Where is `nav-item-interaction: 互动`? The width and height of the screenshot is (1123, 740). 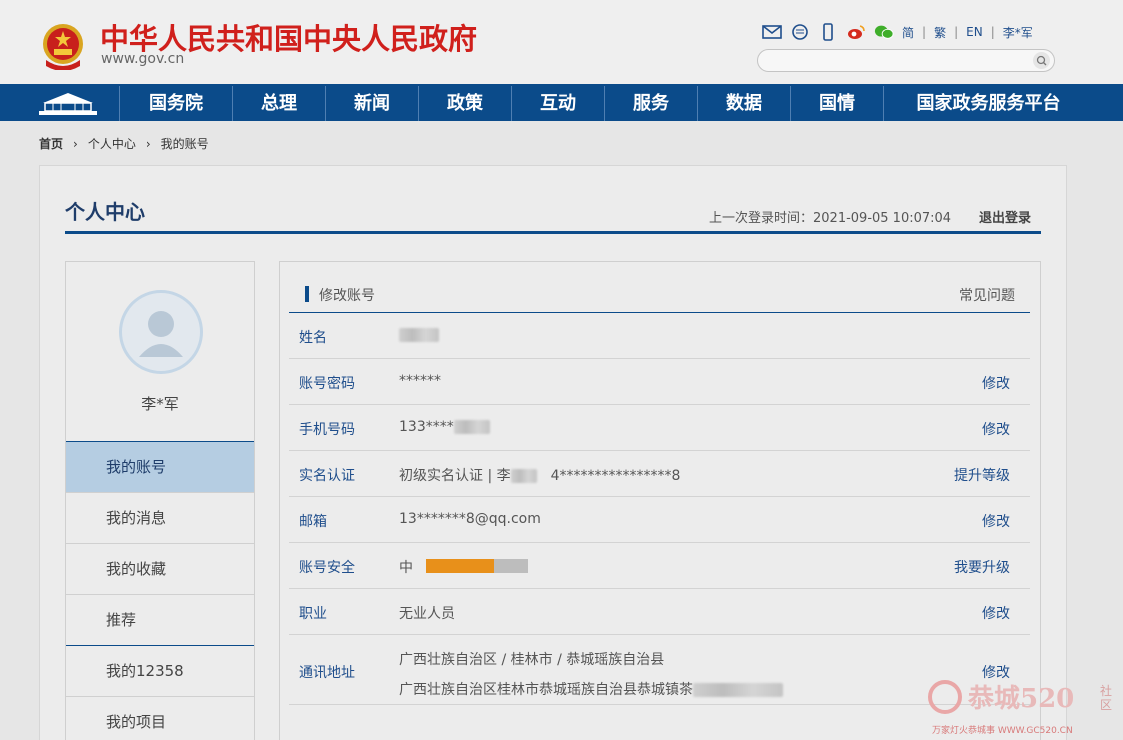 nav-item-interaction: 互动 is located at coordinates (557, 103).